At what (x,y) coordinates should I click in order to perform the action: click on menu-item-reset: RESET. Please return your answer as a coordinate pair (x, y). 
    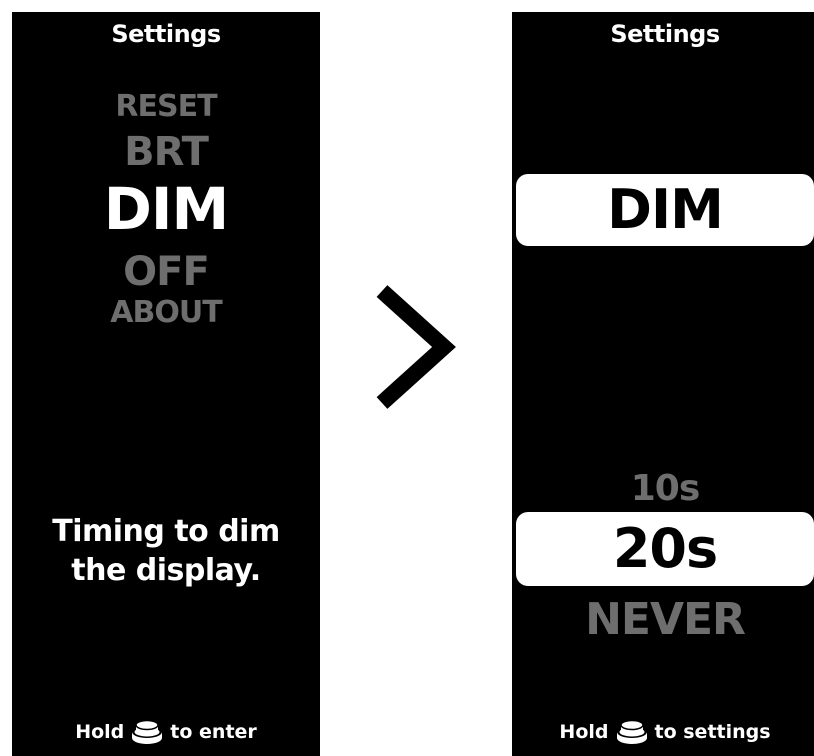
    Looking at the image, I should click on (166, 107).